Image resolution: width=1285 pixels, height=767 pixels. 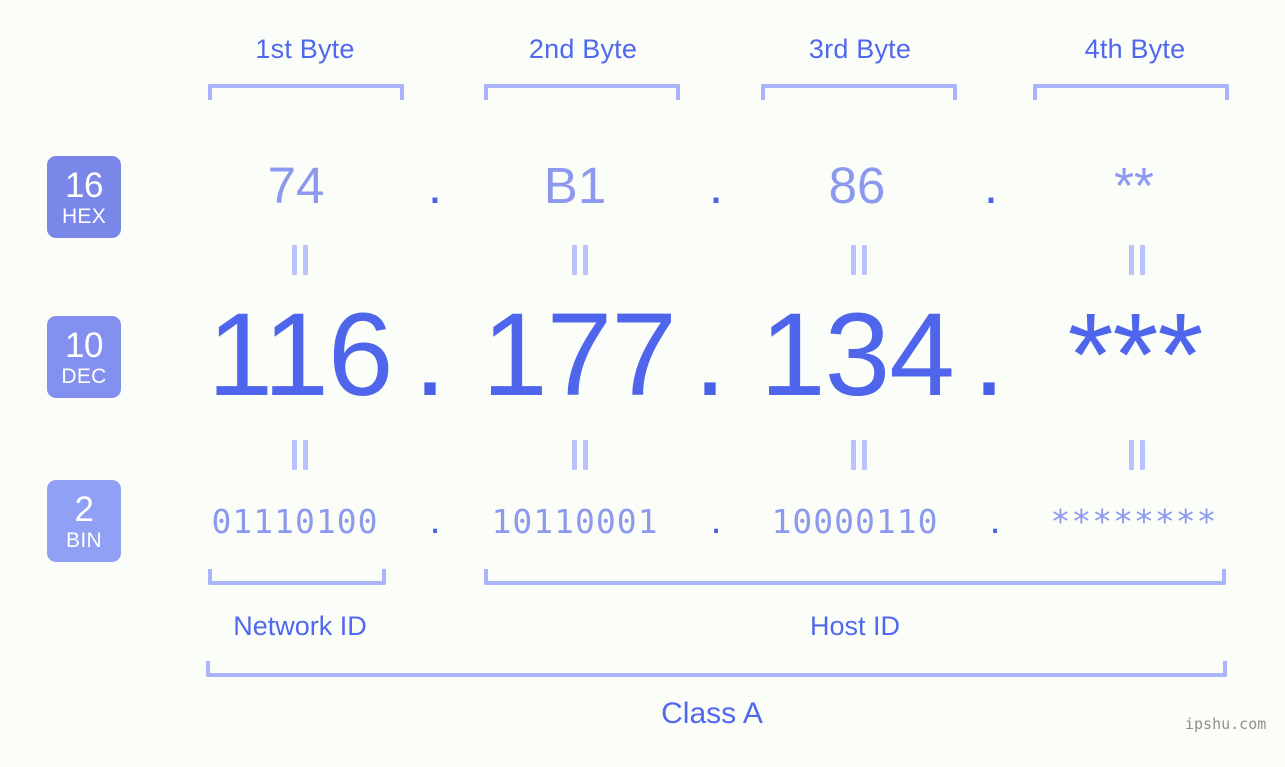 I want to click on base-badge-hex: 16 HEX, so click(x=84, y=197).